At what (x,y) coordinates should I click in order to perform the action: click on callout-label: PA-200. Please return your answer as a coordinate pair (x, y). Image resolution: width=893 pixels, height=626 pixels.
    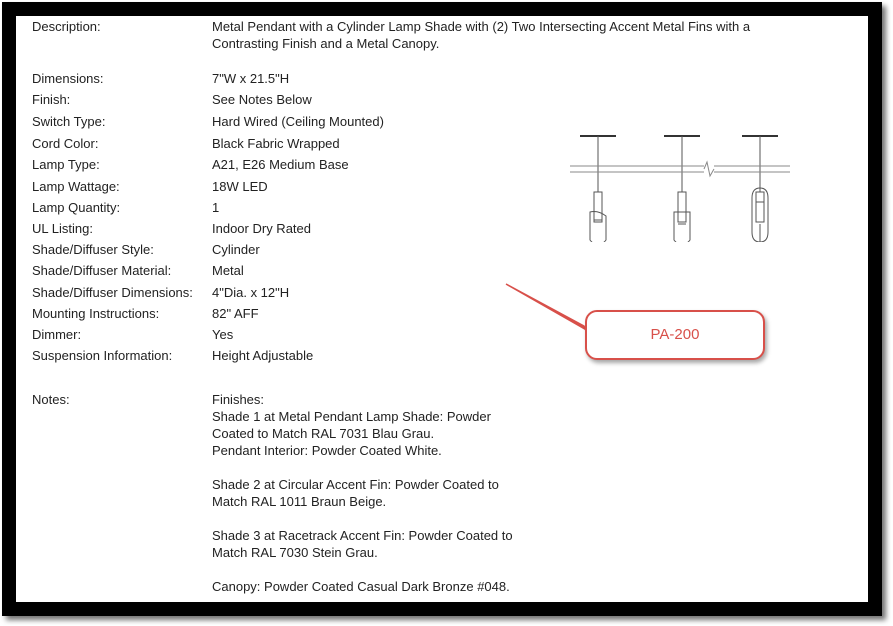
    Looking at the image, I should click on (675, 334).